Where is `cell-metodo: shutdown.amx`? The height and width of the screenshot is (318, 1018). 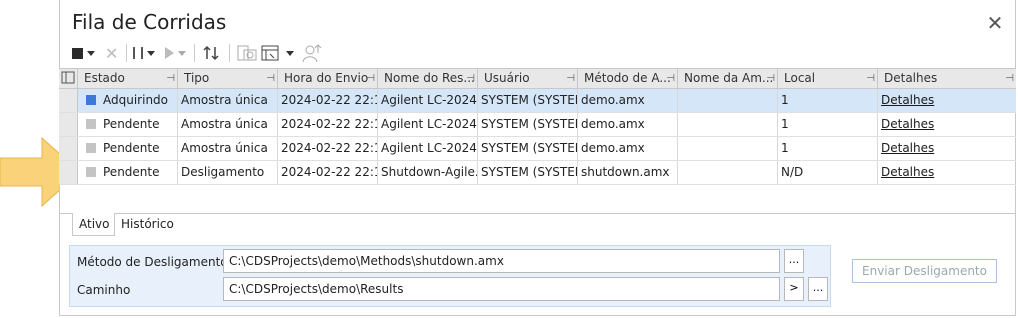
cell-metodo: shutdown.amx is located at coordinates (628, 172).